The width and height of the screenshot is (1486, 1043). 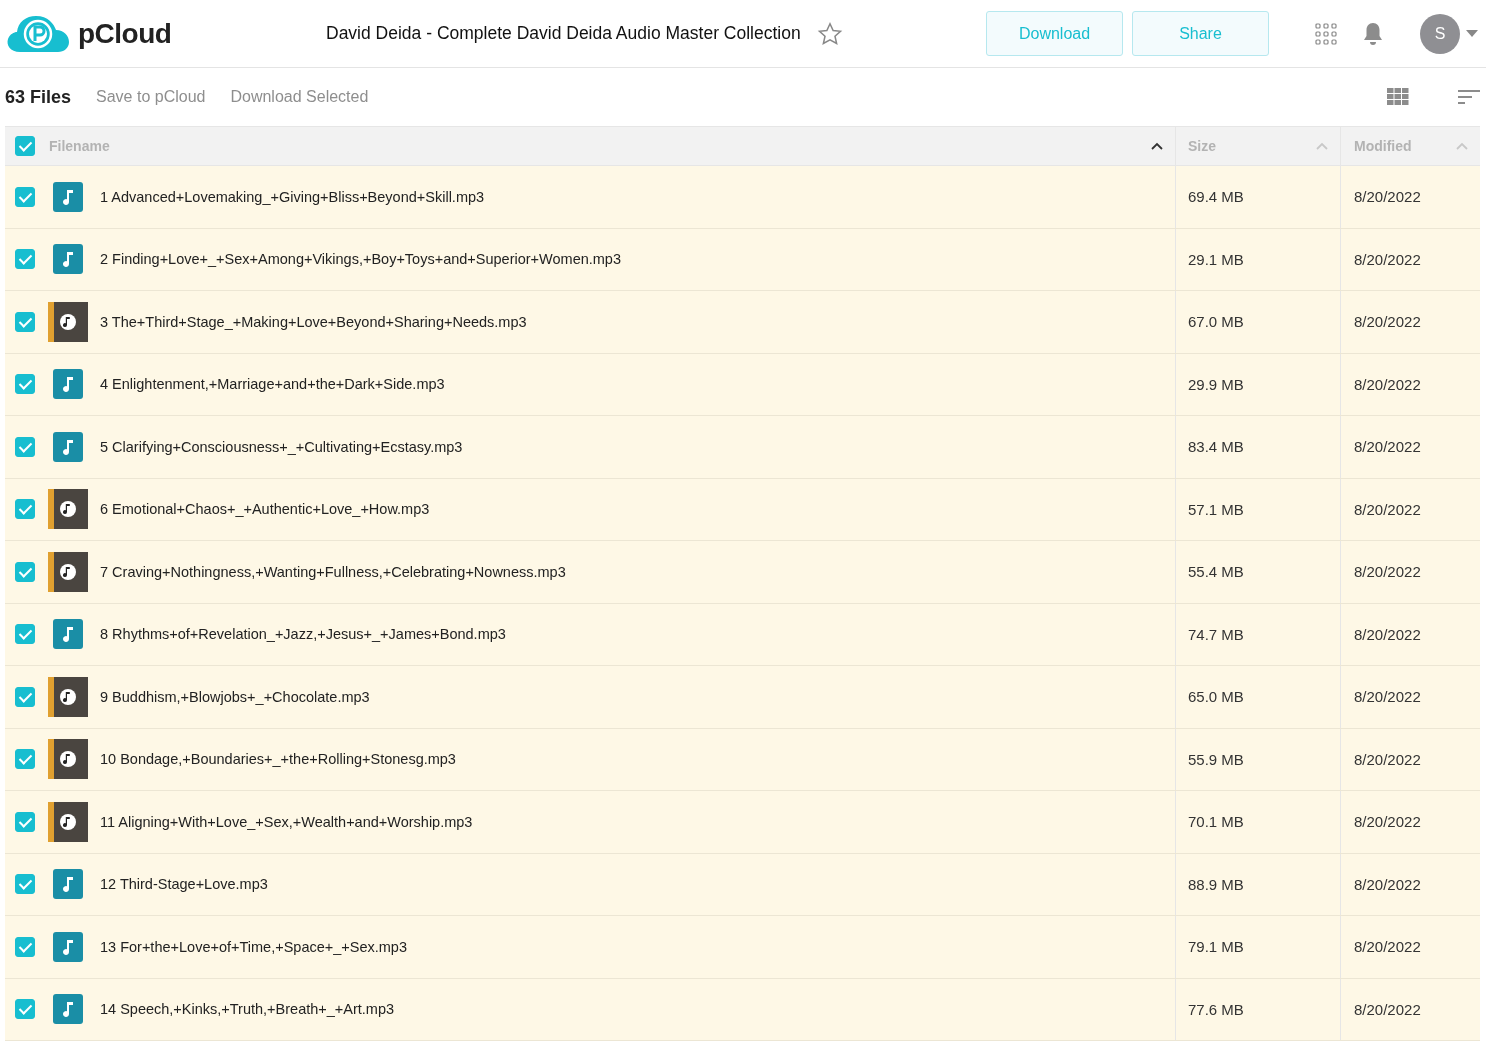 What do you see at coordinates (38, 33) in the screenshot?
I see `cloud-logo-icon` at bounding box center [38, 33].